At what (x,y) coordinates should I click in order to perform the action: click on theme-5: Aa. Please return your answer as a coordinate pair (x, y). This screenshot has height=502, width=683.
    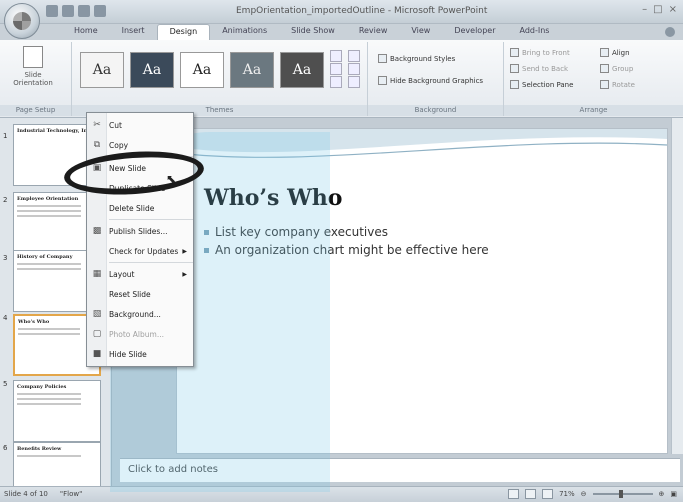
    Looking at the image, I should click on (302, 70).